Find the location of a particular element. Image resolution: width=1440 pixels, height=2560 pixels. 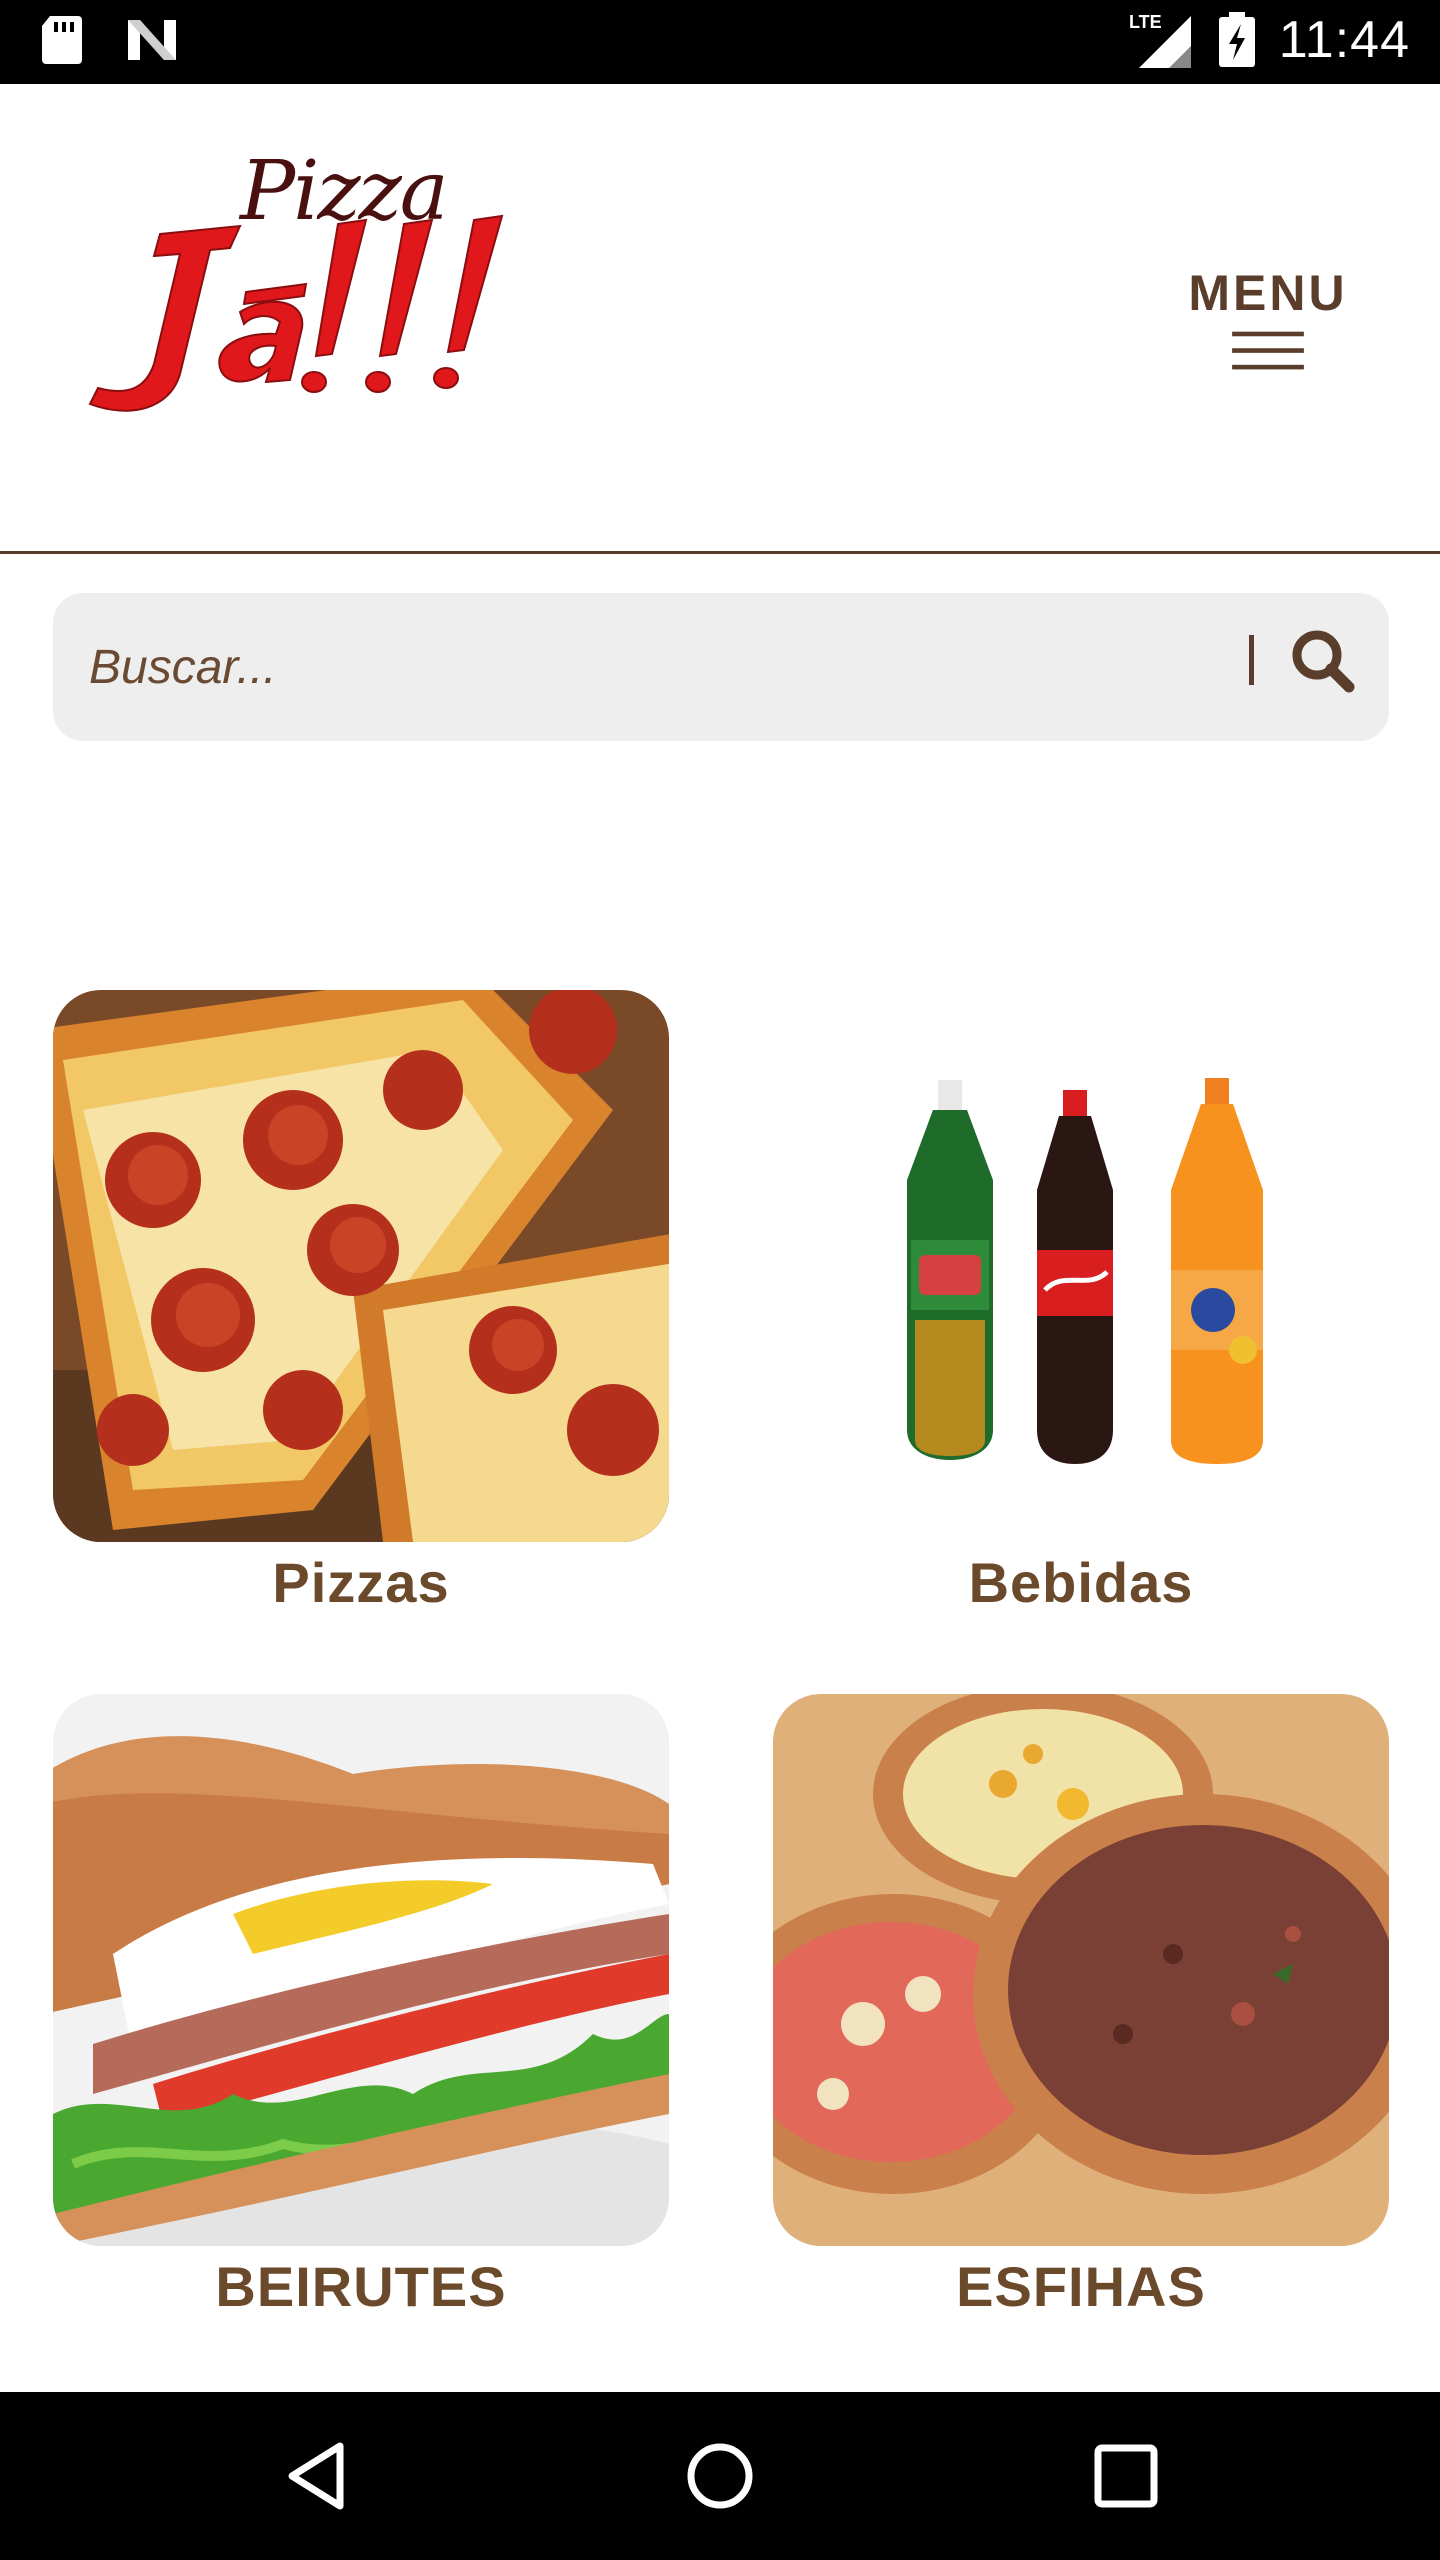

esfiha-photo is located at coordinates (1081, 1970).